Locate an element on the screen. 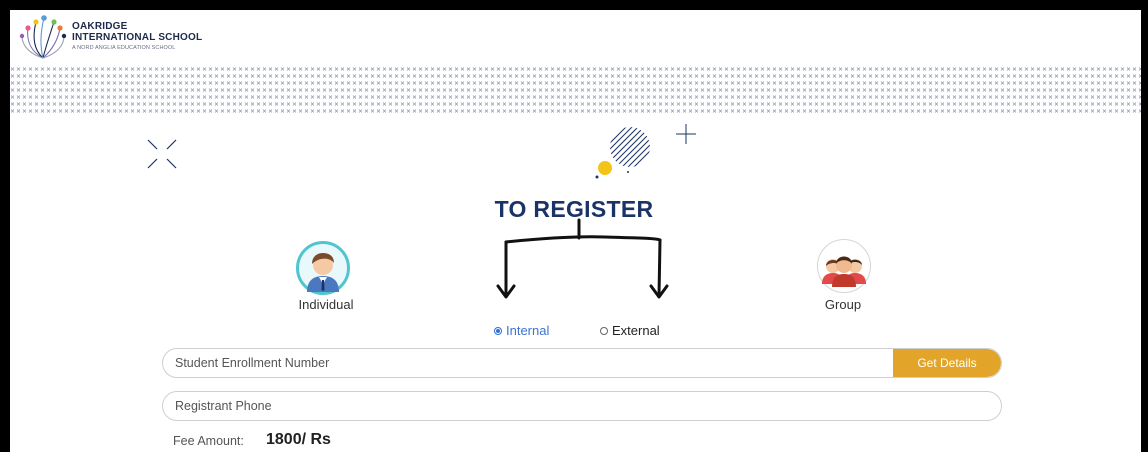 The width and height of the screenshot is (1148, 452). get-details-button: Get Details is located at coordinates (947, 363).